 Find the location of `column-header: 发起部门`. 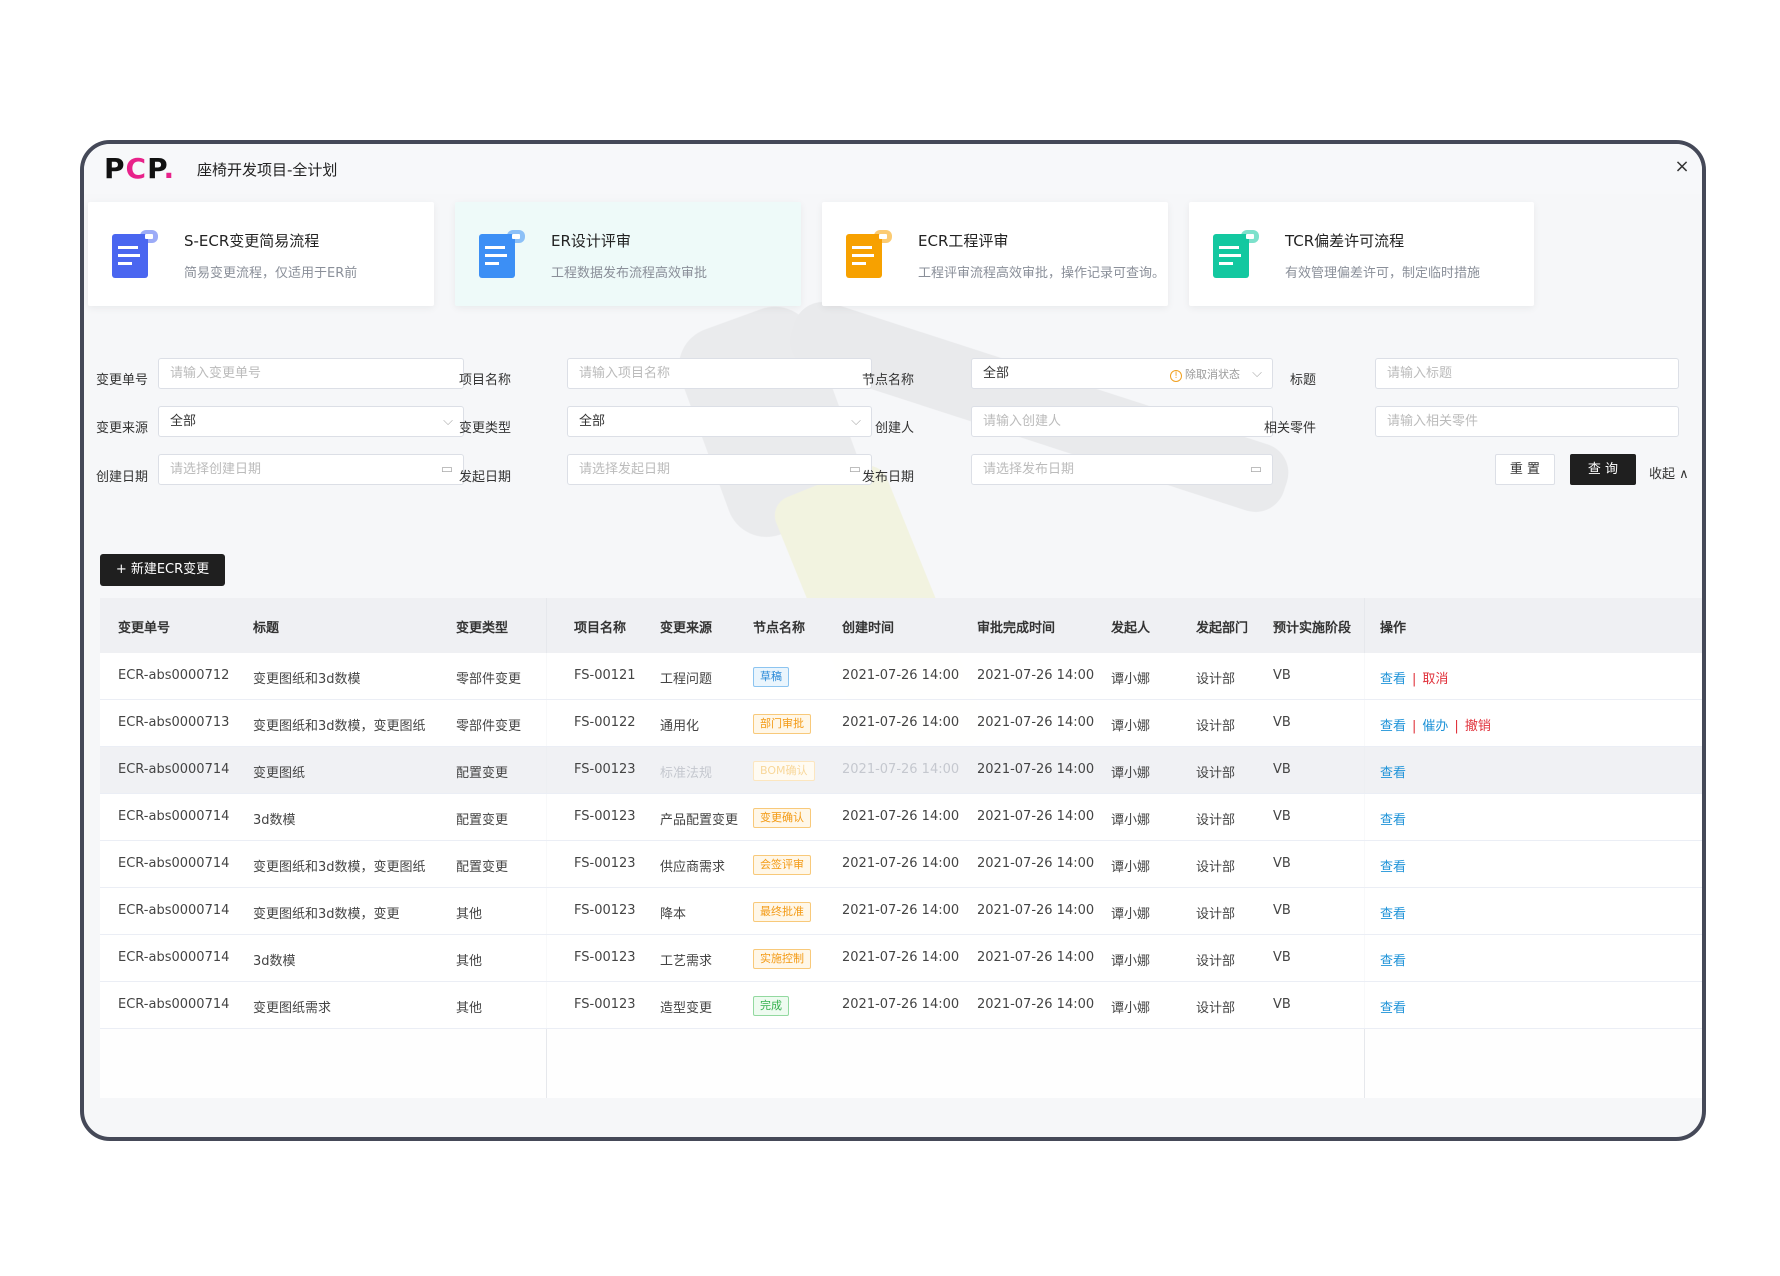

column-header: 发起部门 is located at coordinates (1222, 628).